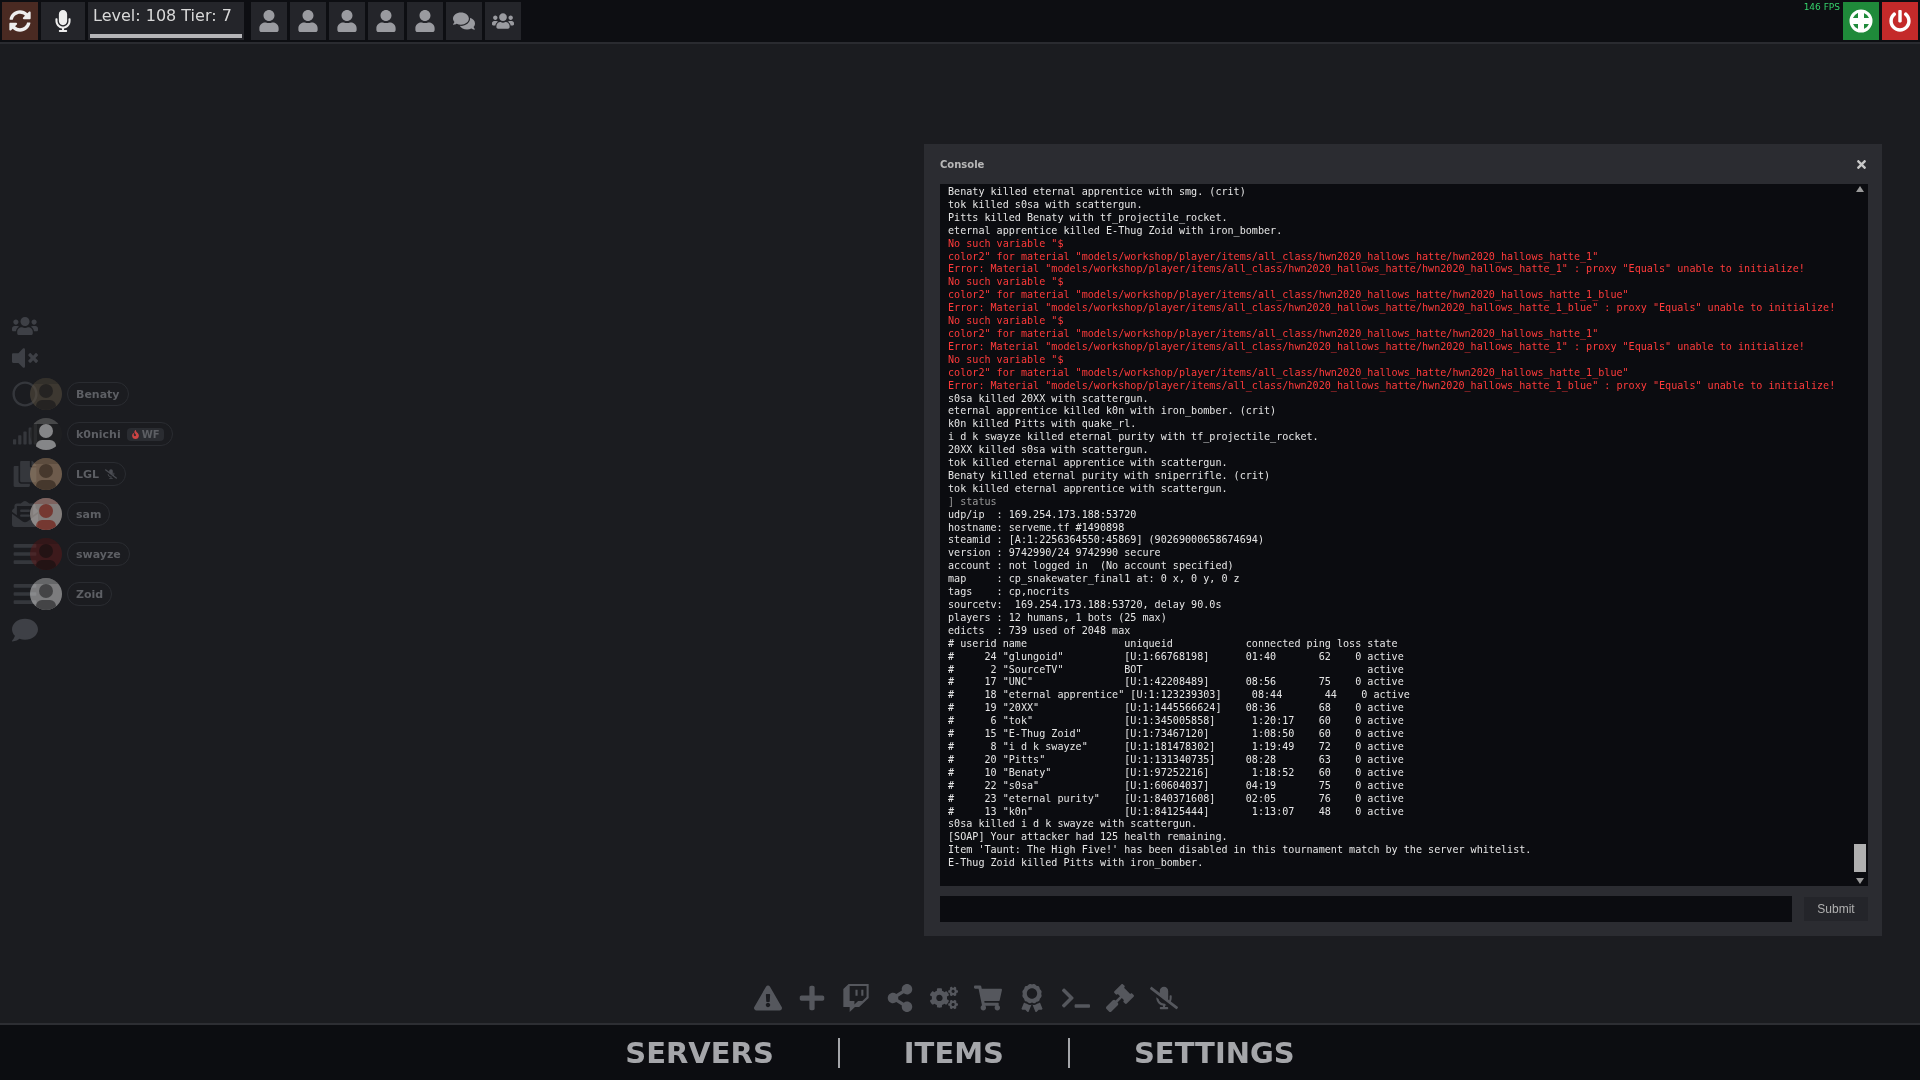  Describe the element at coordinates (1860, 858) in the screenshot. I see `scrollbar-thumb` at that location.